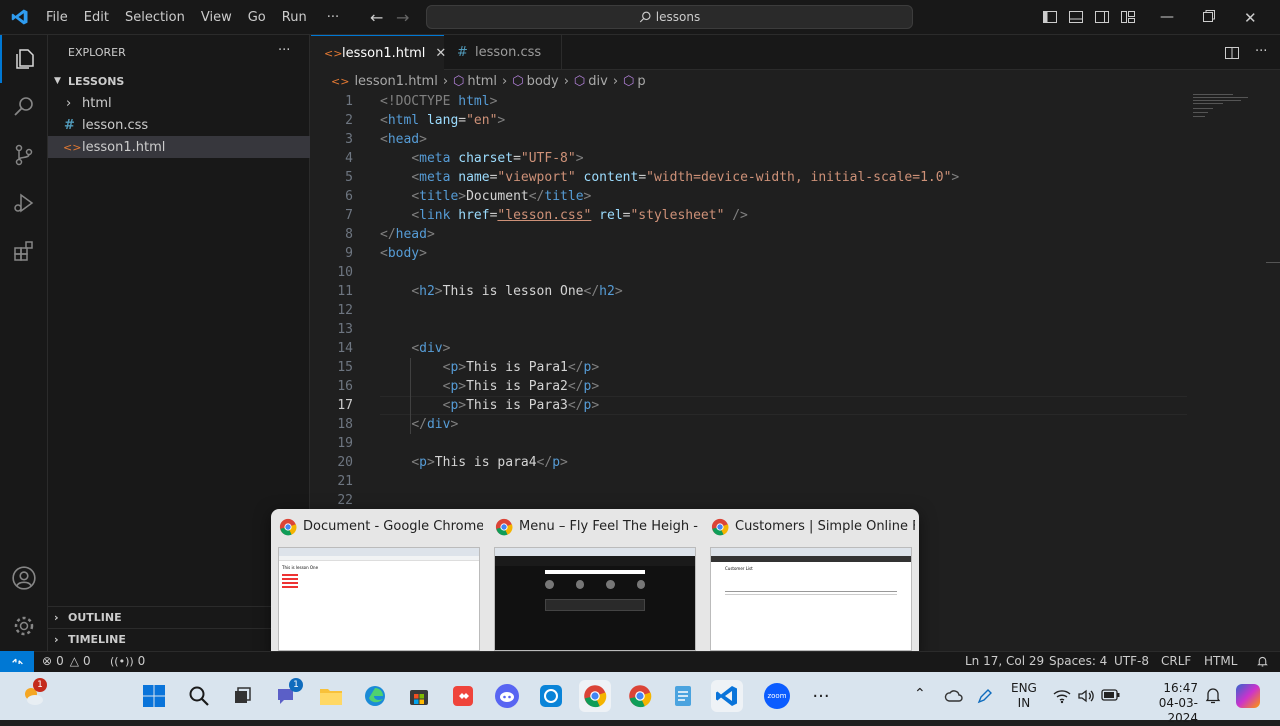  What do you see at coordinates (294, 17) in the screenshot?
I see `menu-run: Run` at bounding box center [294, 17].